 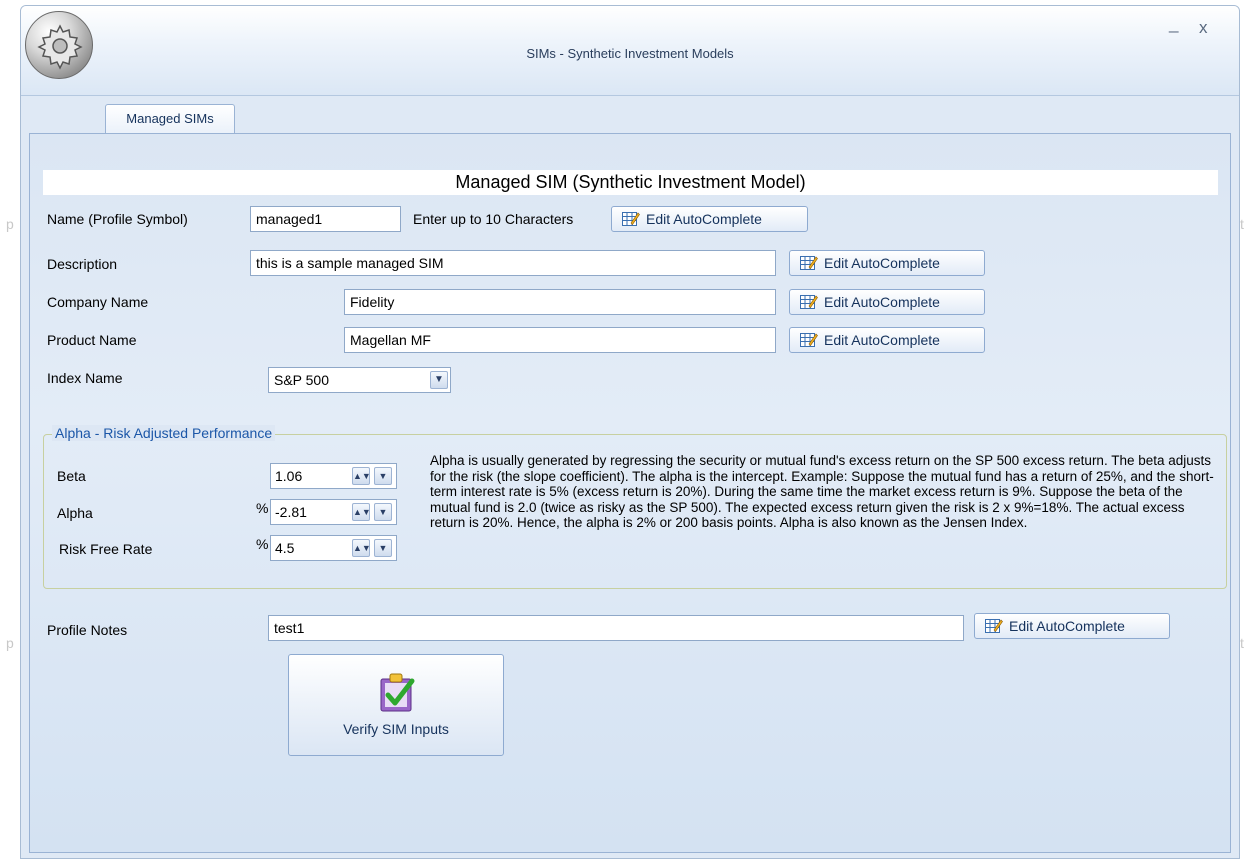 What do you see at coordinates (560, 340) in the screenshot?
I see `product-name-input: Magellan MF` at bounding box center [560, 340].